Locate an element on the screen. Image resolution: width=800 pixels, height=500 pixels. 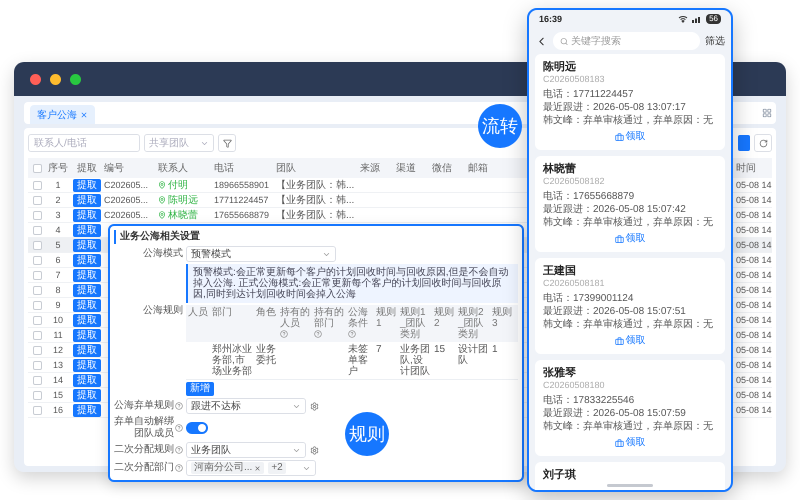
column-header: 电话 is located at coordinates (224, 168).